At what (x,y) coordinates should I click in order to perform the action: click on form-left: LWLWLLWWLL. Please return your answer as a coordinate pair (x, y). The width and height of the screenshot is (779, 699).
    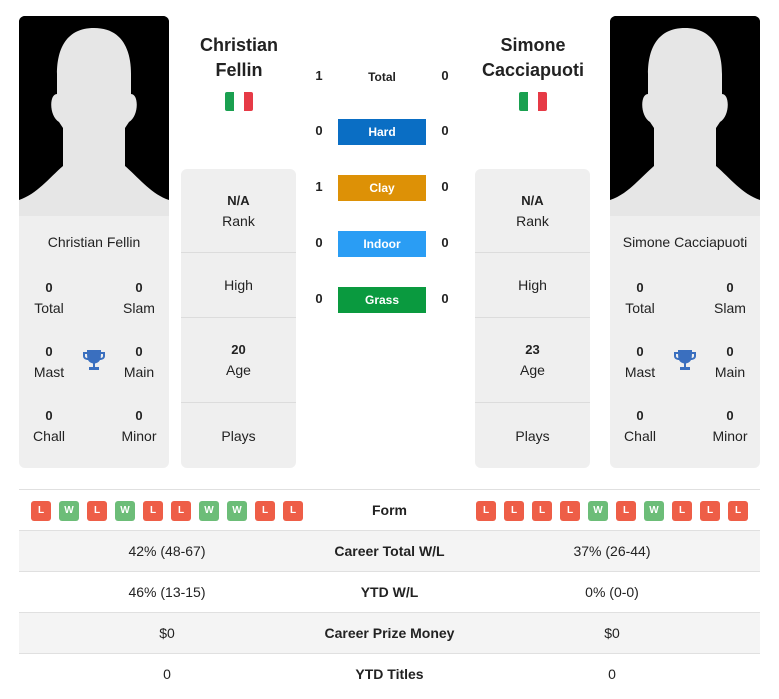
    Looking at the image, I should click on (167, 510).